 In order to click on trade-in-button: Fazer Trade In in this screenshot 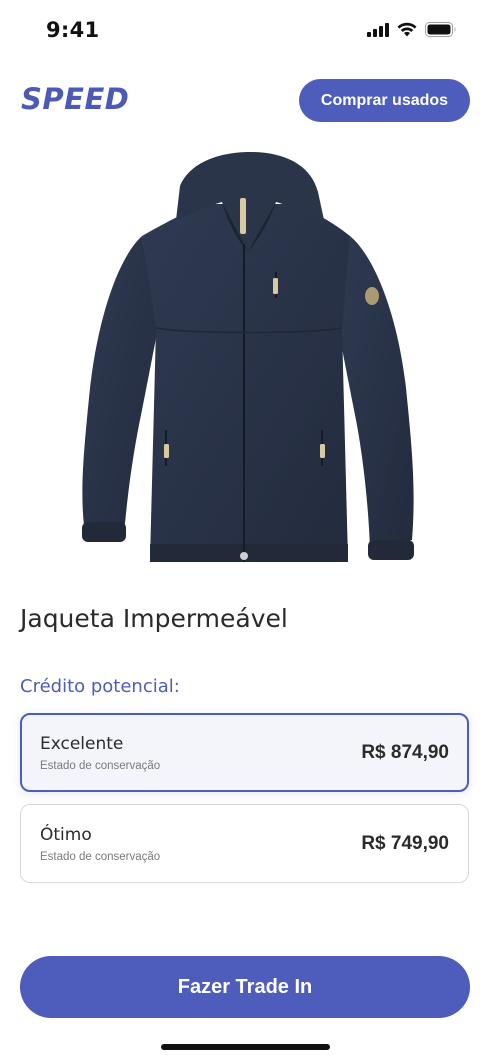, I will do `click(245, 987)`.